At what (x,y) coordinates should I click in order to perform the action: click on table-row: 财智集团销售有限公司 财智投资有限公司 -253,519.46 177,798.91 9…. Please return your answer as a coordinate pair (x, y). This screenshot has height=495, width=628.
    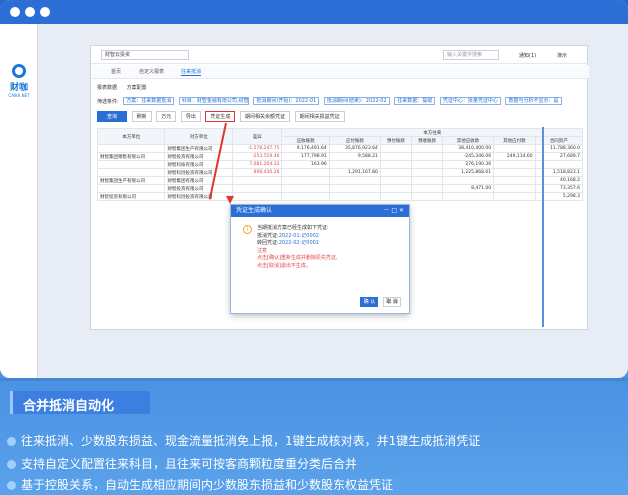
    Looking at the image, I should click on (340, 156).